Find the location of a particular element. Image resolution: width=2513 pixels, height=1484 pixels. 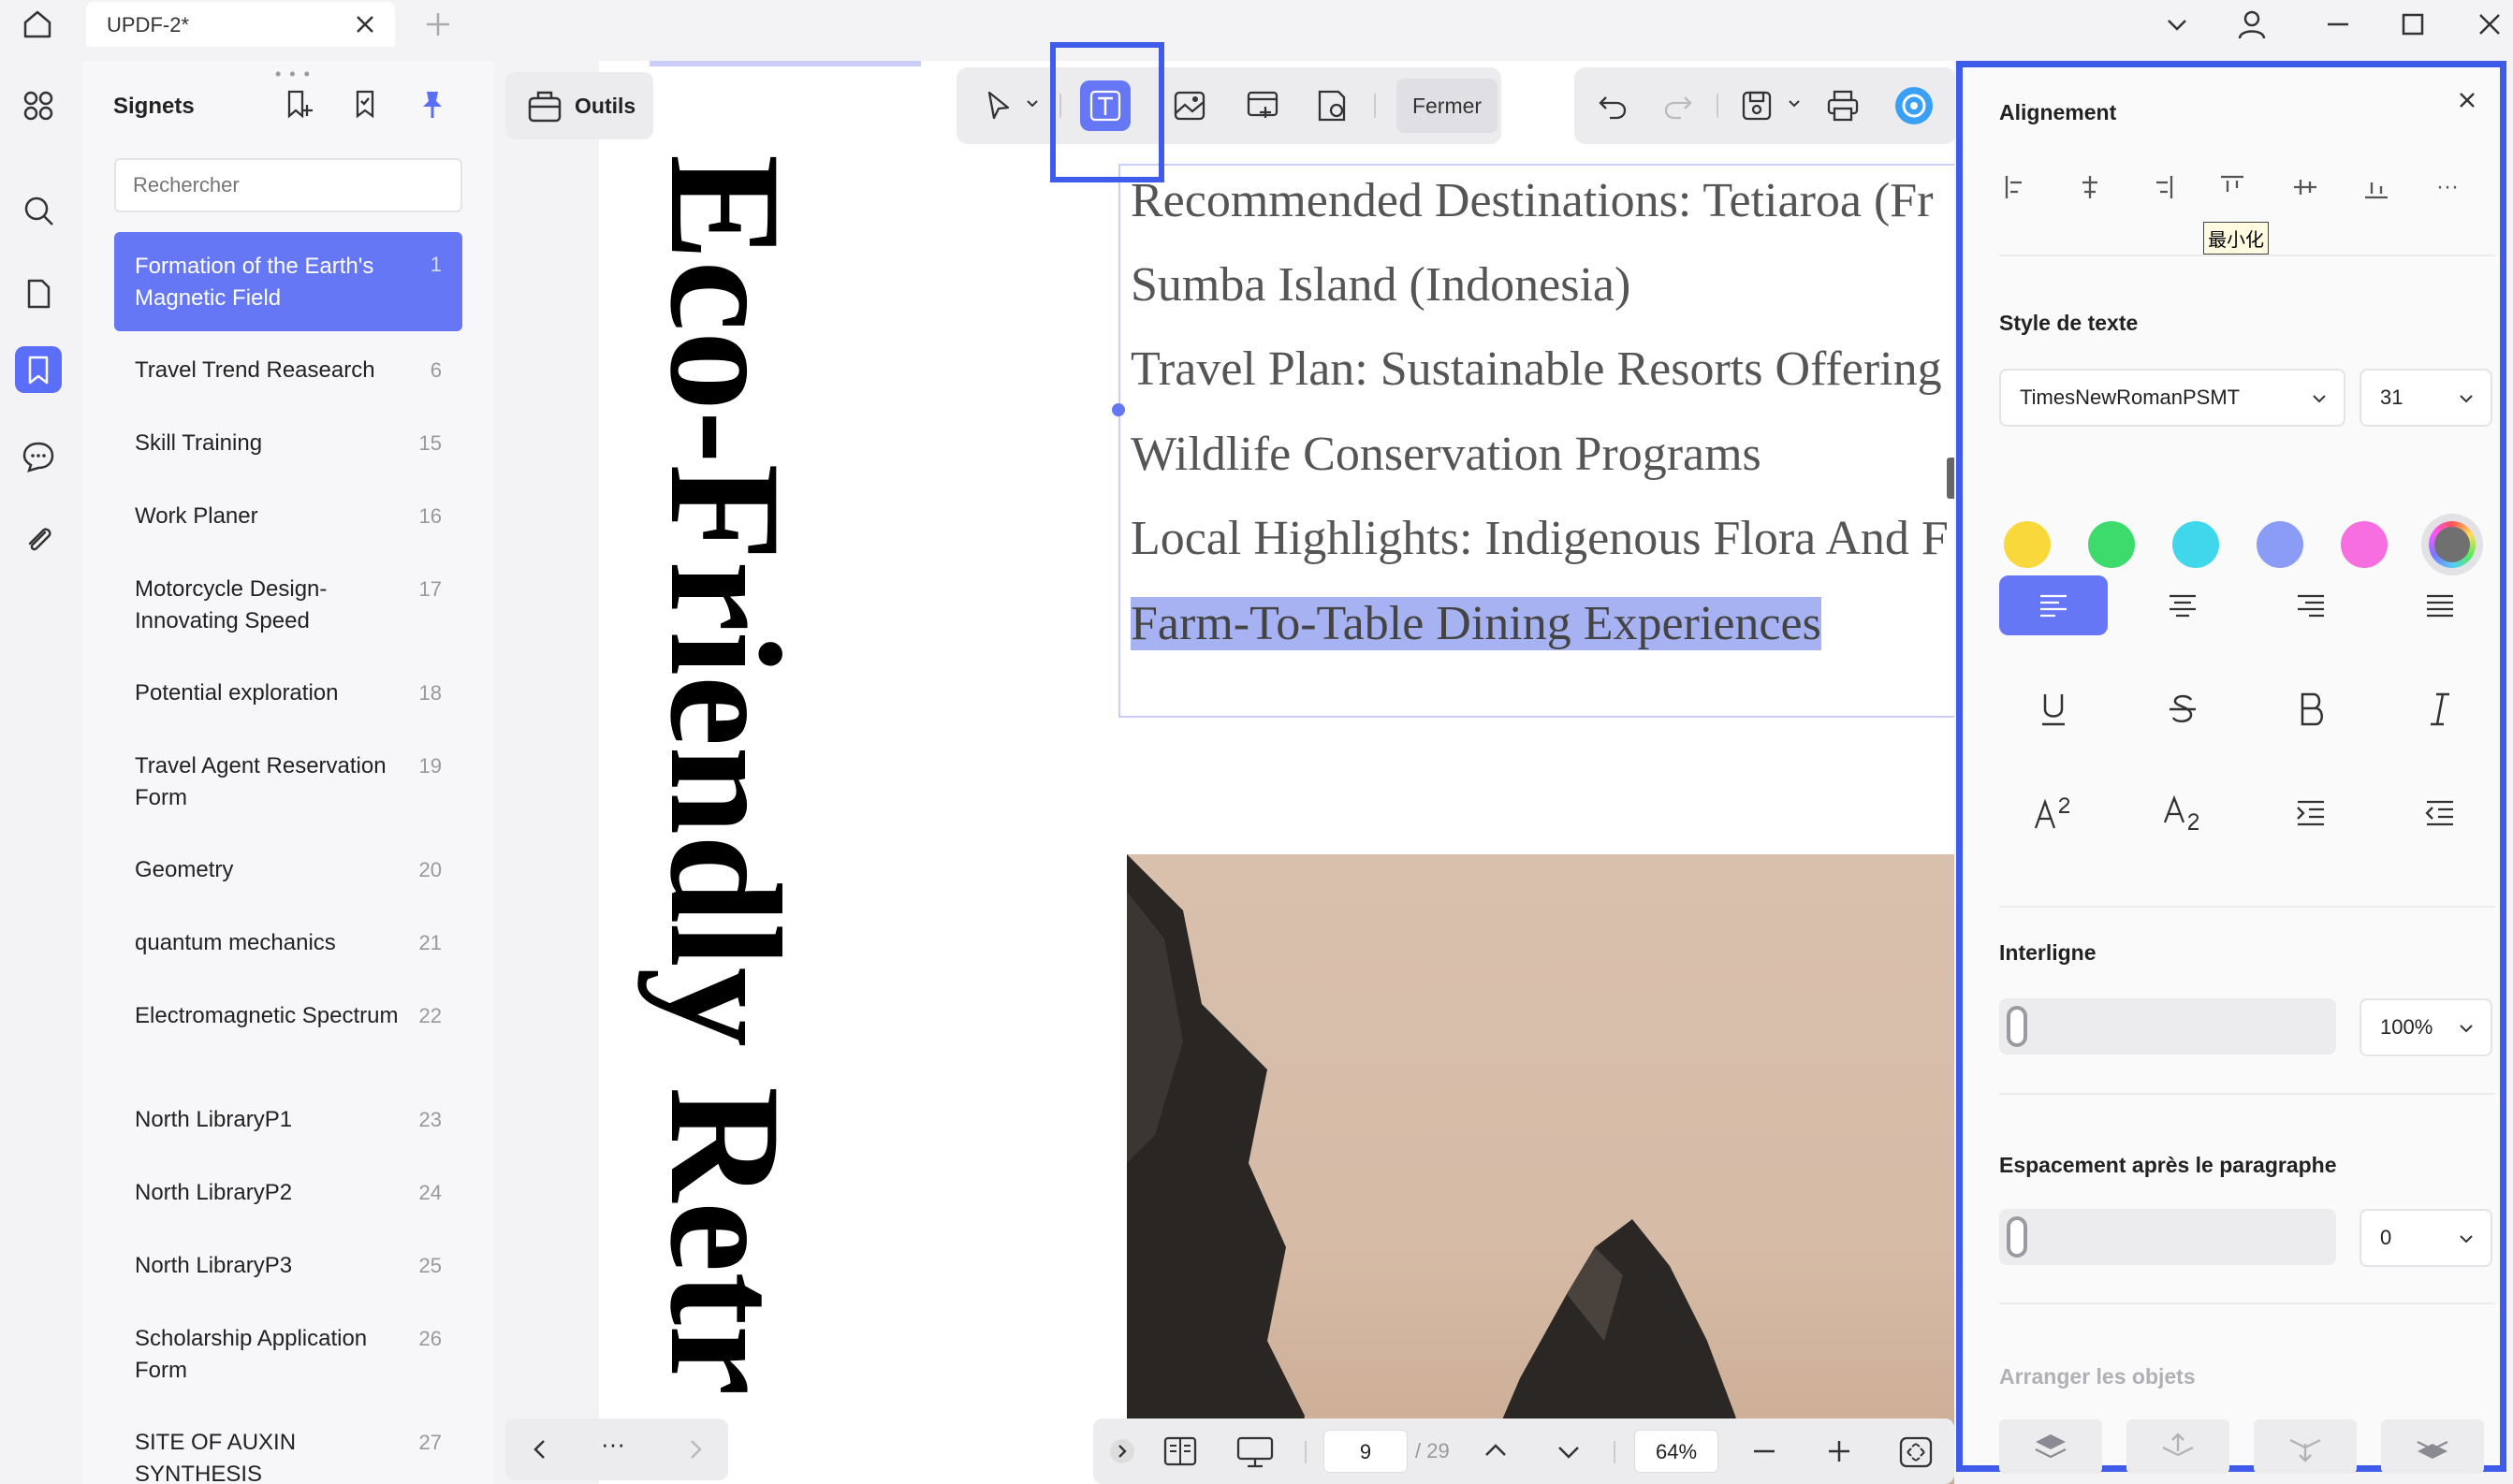

strikethrough-button is located at coordinates (2182, 709).